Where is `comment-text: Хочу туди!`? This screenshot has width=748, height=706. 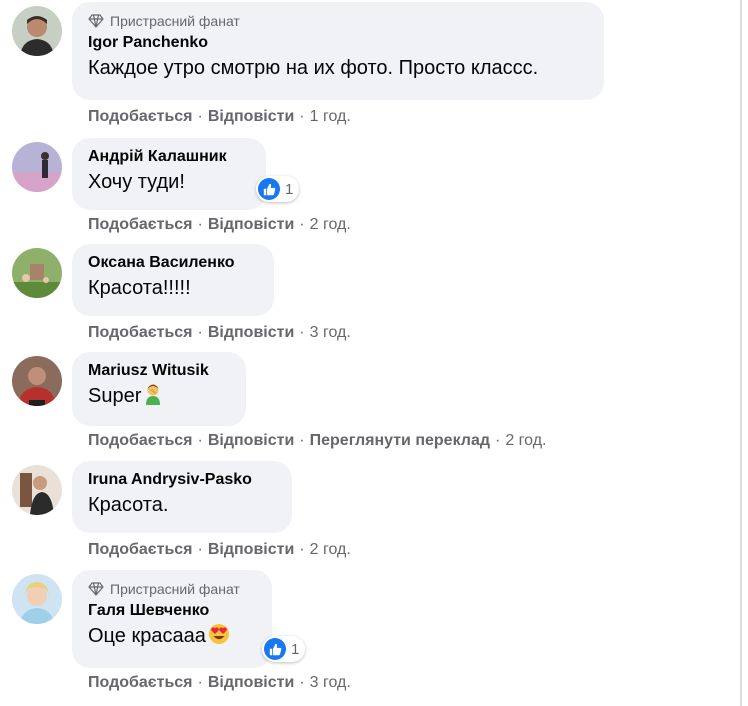
comment-text: Хочу туди! is located at coordinates (136, 182).